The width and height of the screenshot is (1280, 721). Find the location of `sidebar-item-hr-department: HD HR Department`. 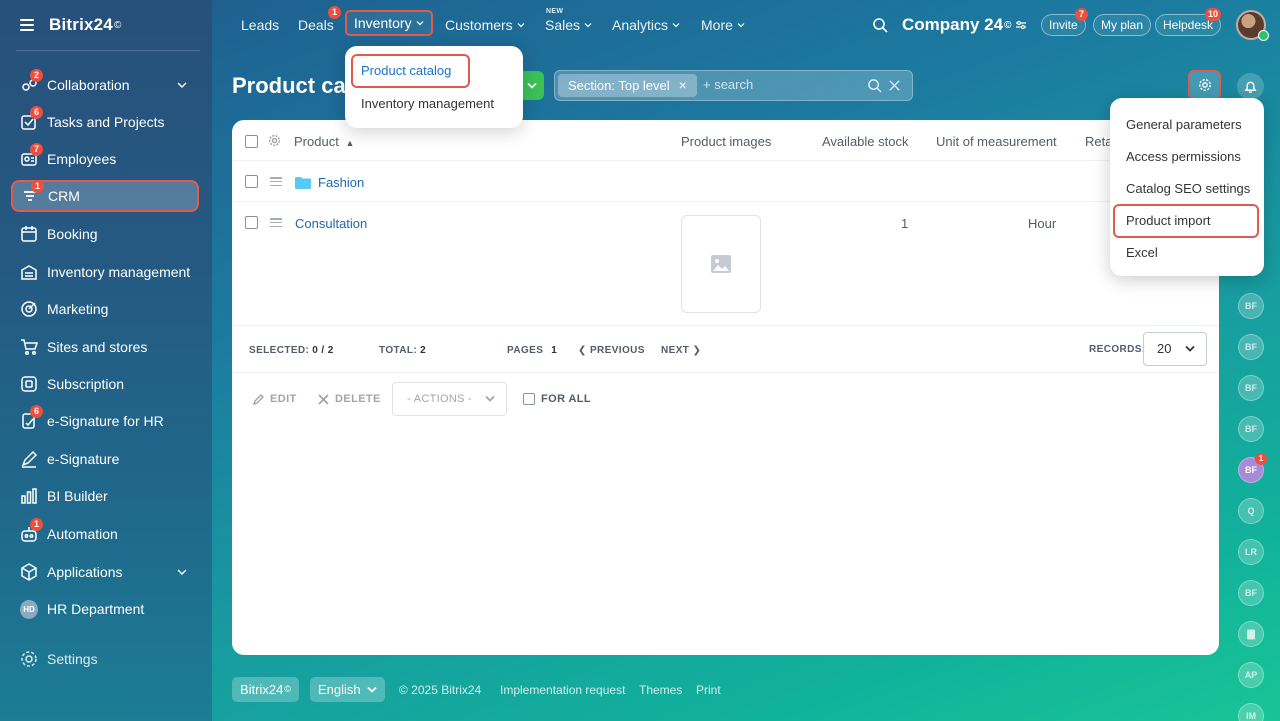

sidebar-item-hr-department: HD HR Department is located at coordinates (105, 609).